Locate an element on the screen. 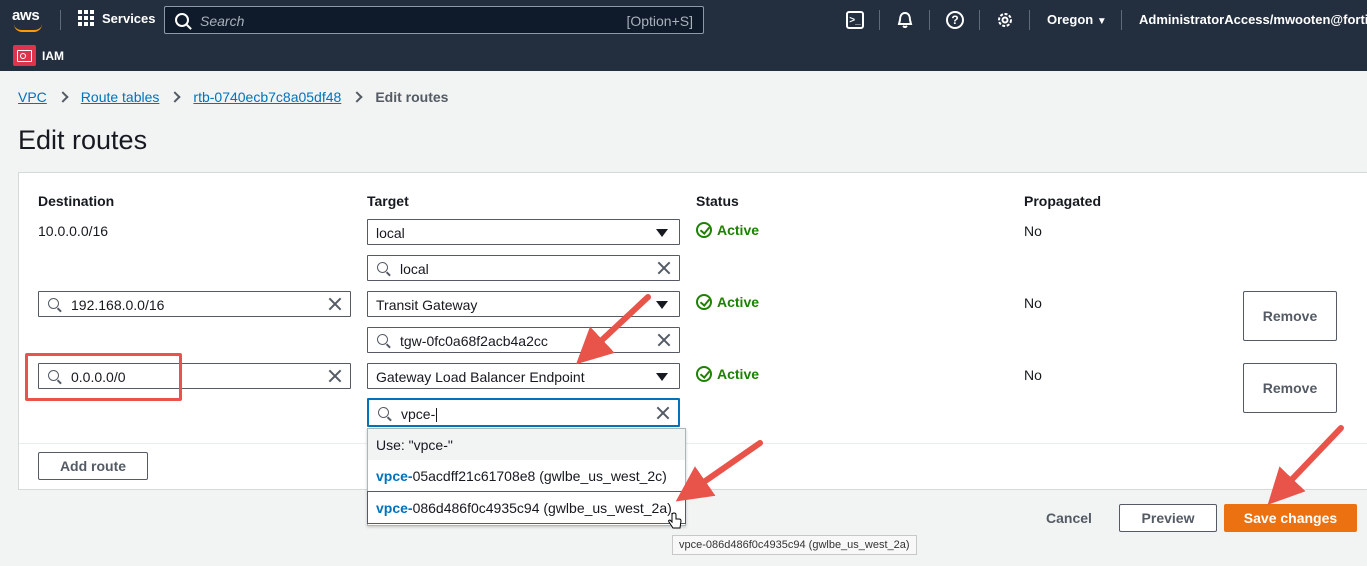 The width and height of the screenshot is (1367, 566). gear-icon is located at coordinates (1005, 20).